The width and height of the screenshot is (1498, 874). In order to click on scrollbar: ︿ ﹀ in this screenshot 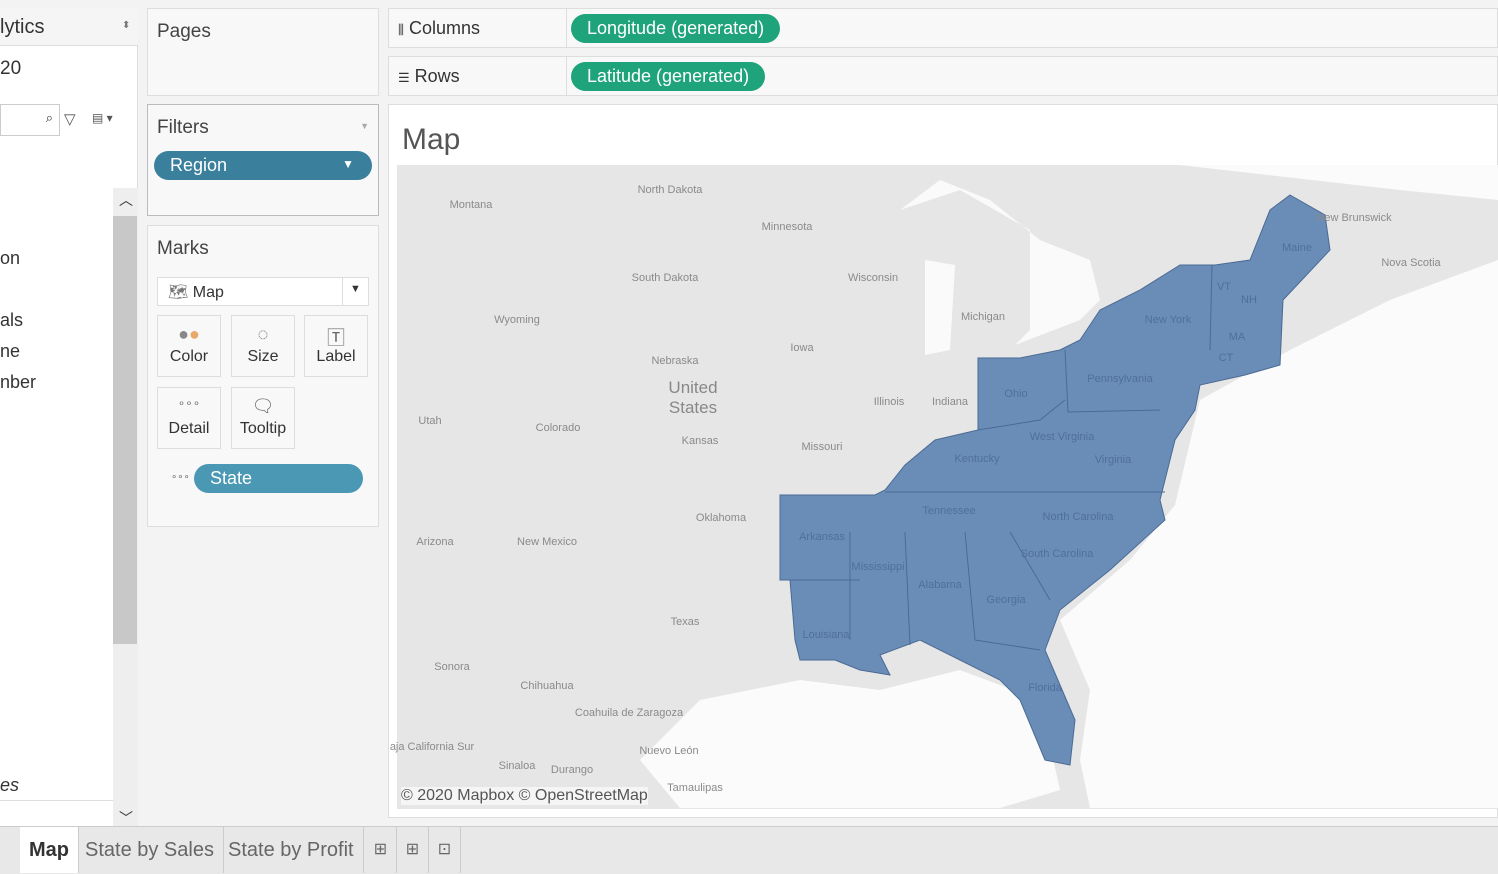, I will do `click(125, 510)`.